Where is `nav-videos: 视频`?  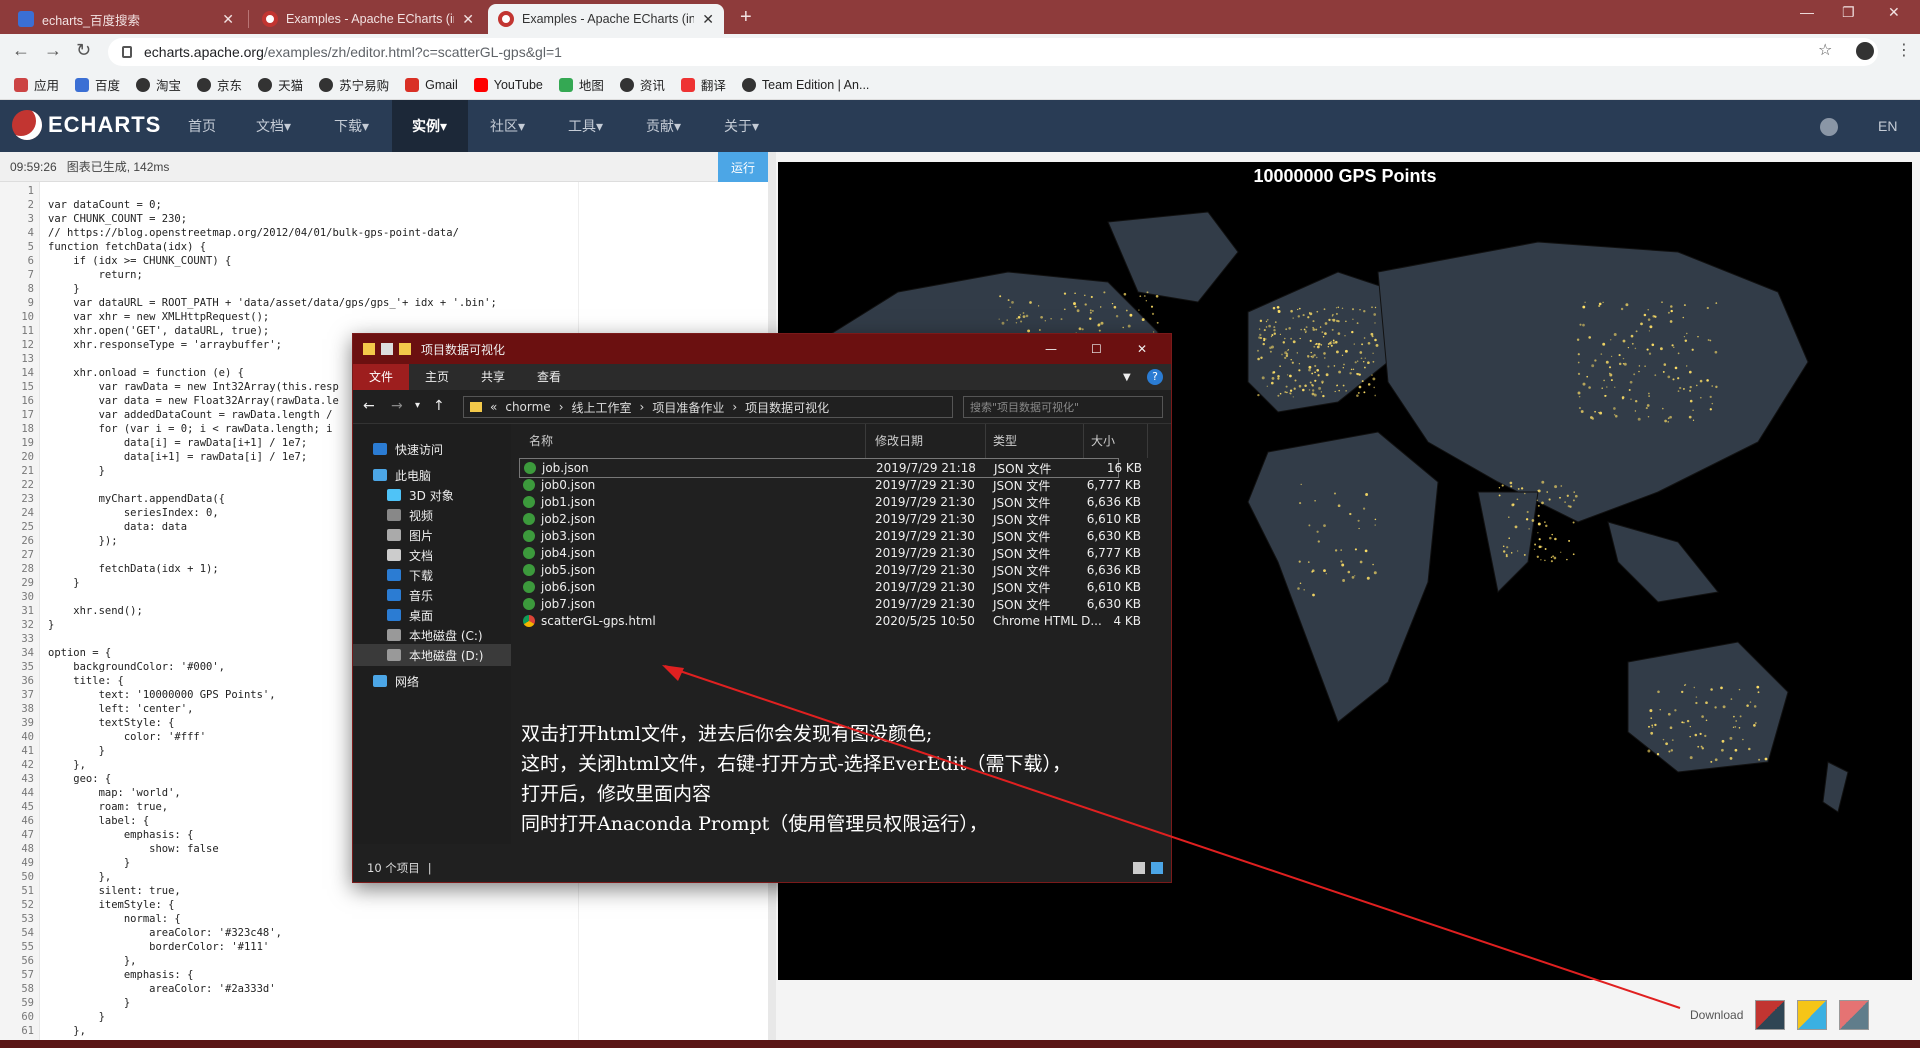
nav-videos: 视频 is located at coordinates (410, 515).